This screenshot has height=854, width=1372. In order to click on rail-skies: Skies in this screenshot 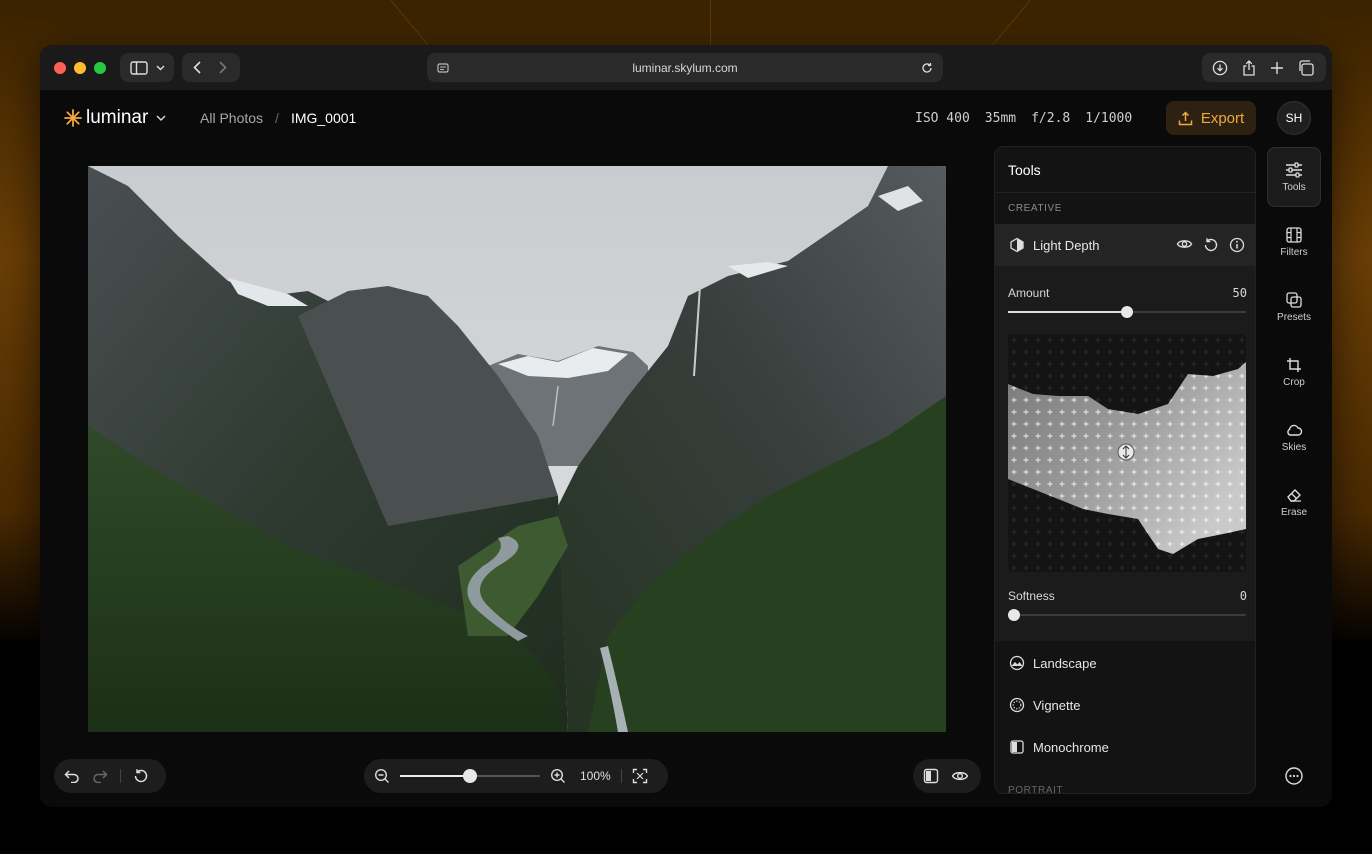, I will do `click(1294, 437)`.